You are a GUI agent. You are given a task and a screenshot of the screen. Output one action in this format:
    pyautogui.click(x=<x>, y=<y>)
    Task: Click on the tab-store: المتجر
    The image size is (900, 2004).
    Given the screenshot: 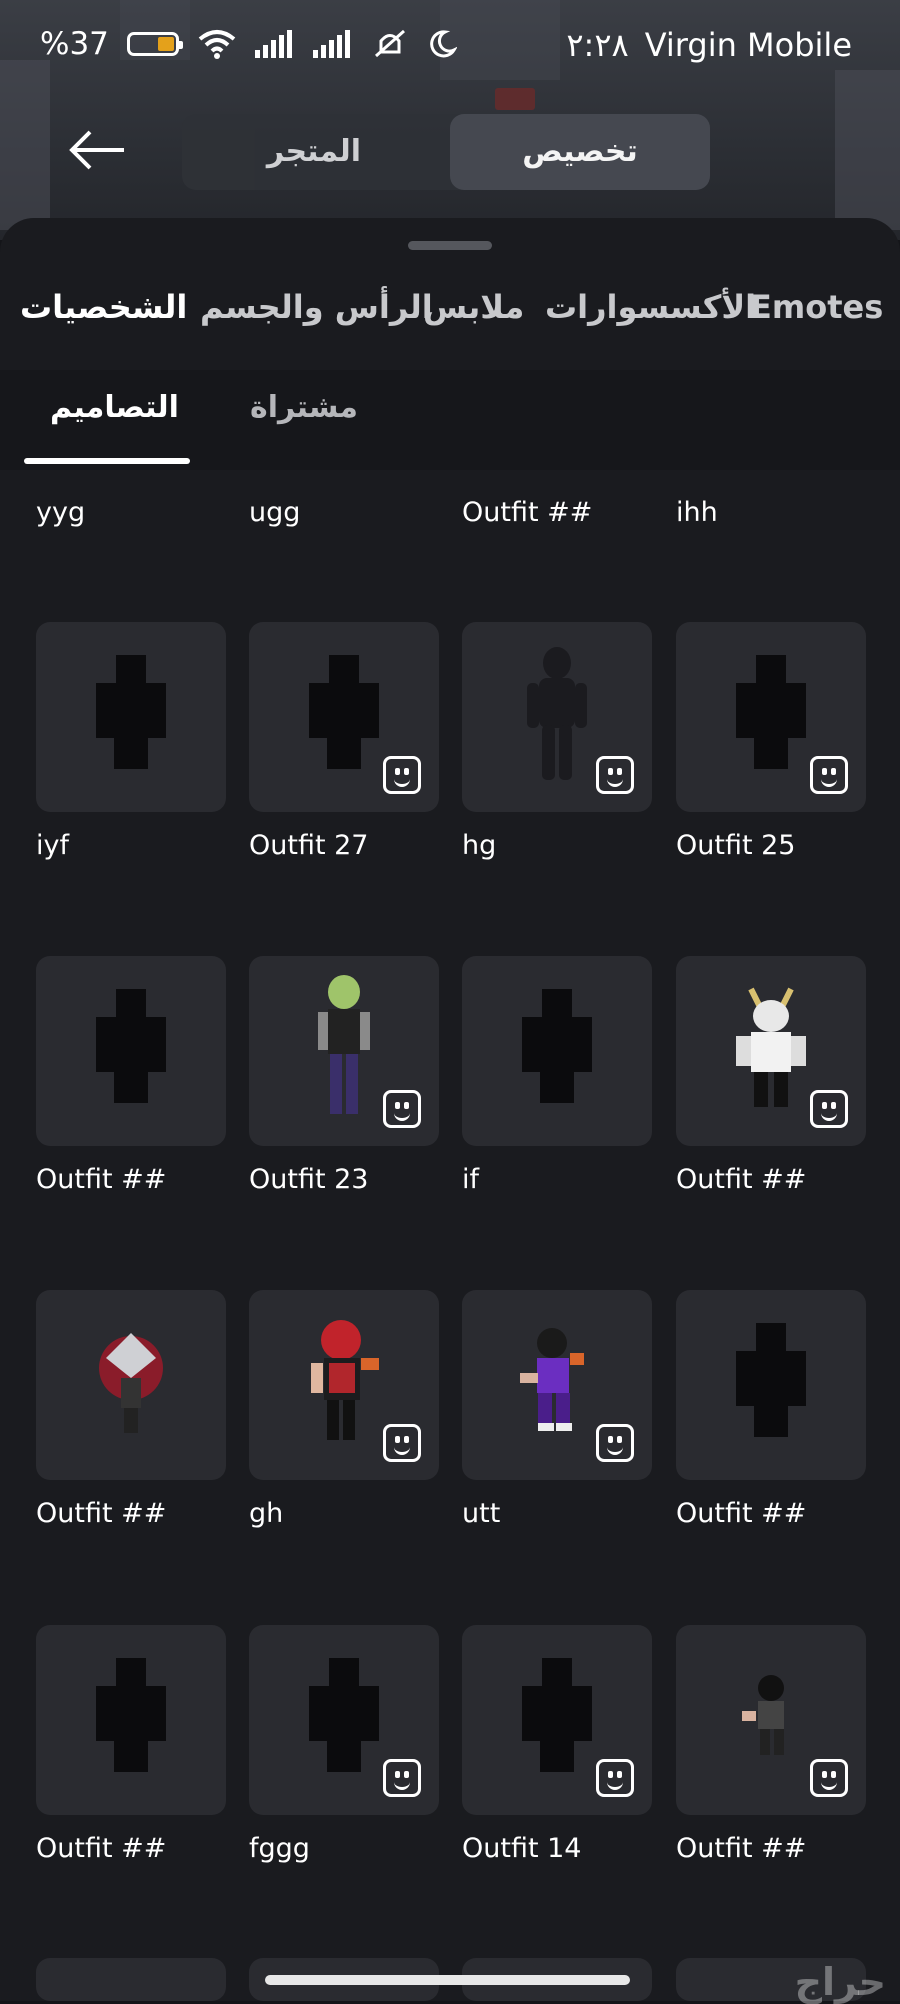 What is the action you would take?
    pyautogui.click(x=314, y=152)
    